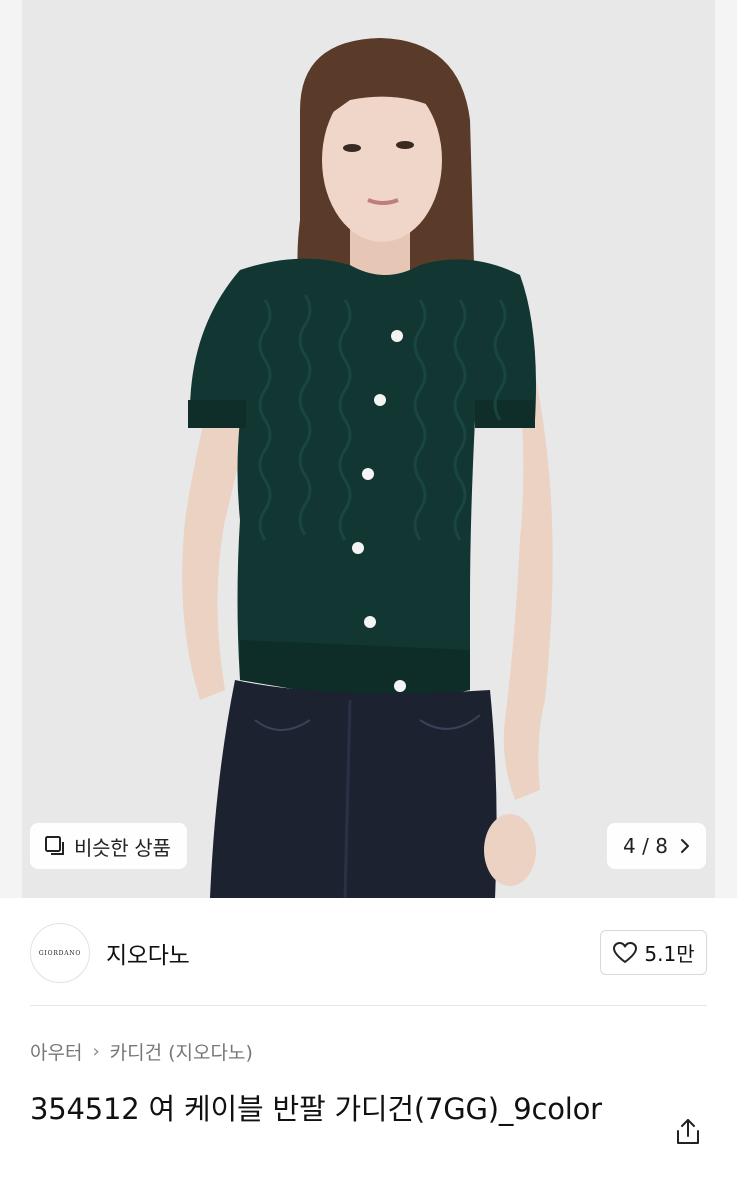 The image size is (737, 1200). Describe the element at coordinates (688, 1132) in the screenshot. I see `share-icon` at that location.